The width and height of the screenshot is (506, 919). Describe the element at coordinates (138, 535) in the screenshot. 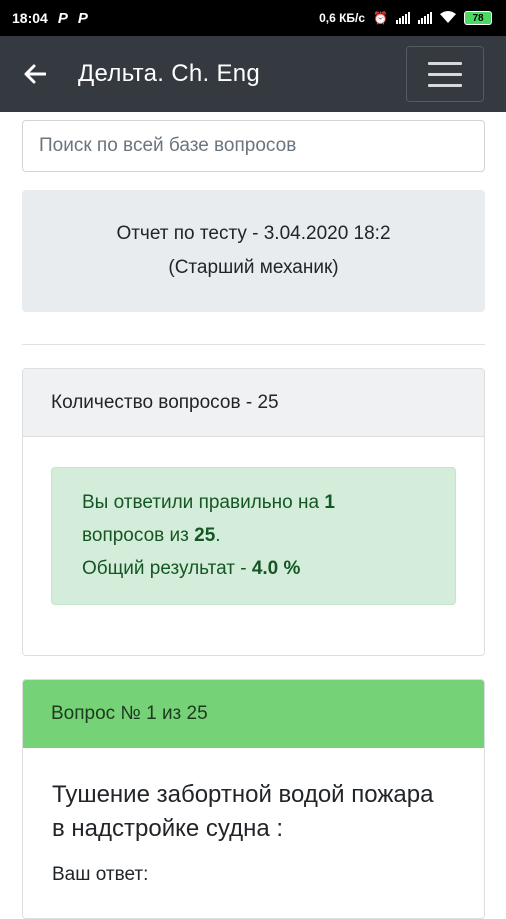

I see `questions-of-text: вопросов из` at that location.